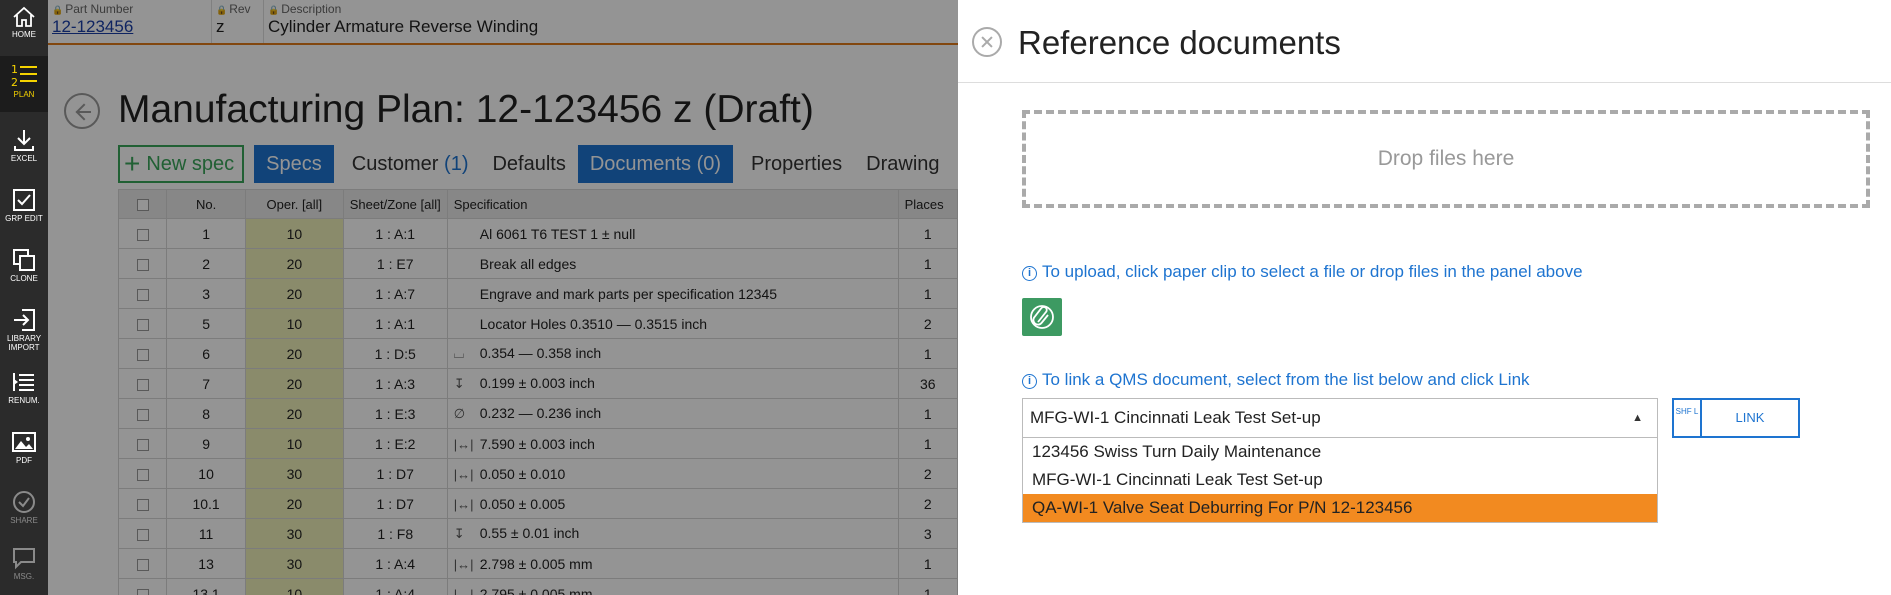  What do you see at coordinates (24, 502) in the screenshot?
I see `share-check-icon` at bounding box center [24, 502].